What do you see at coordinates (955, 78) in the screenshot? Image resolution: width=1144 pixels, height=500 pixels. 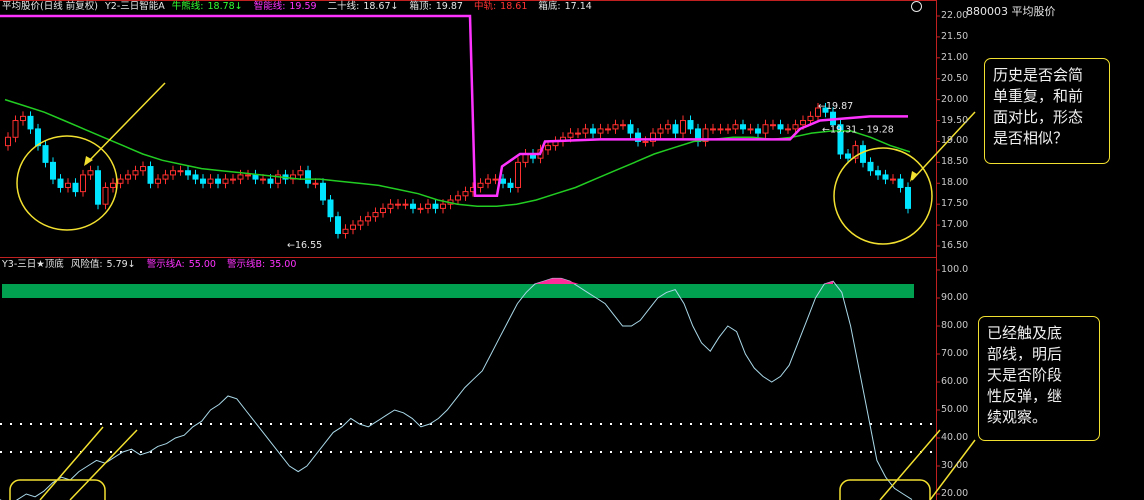 I see `price-tick-label: 20.50` at bounding box center [955, 78].